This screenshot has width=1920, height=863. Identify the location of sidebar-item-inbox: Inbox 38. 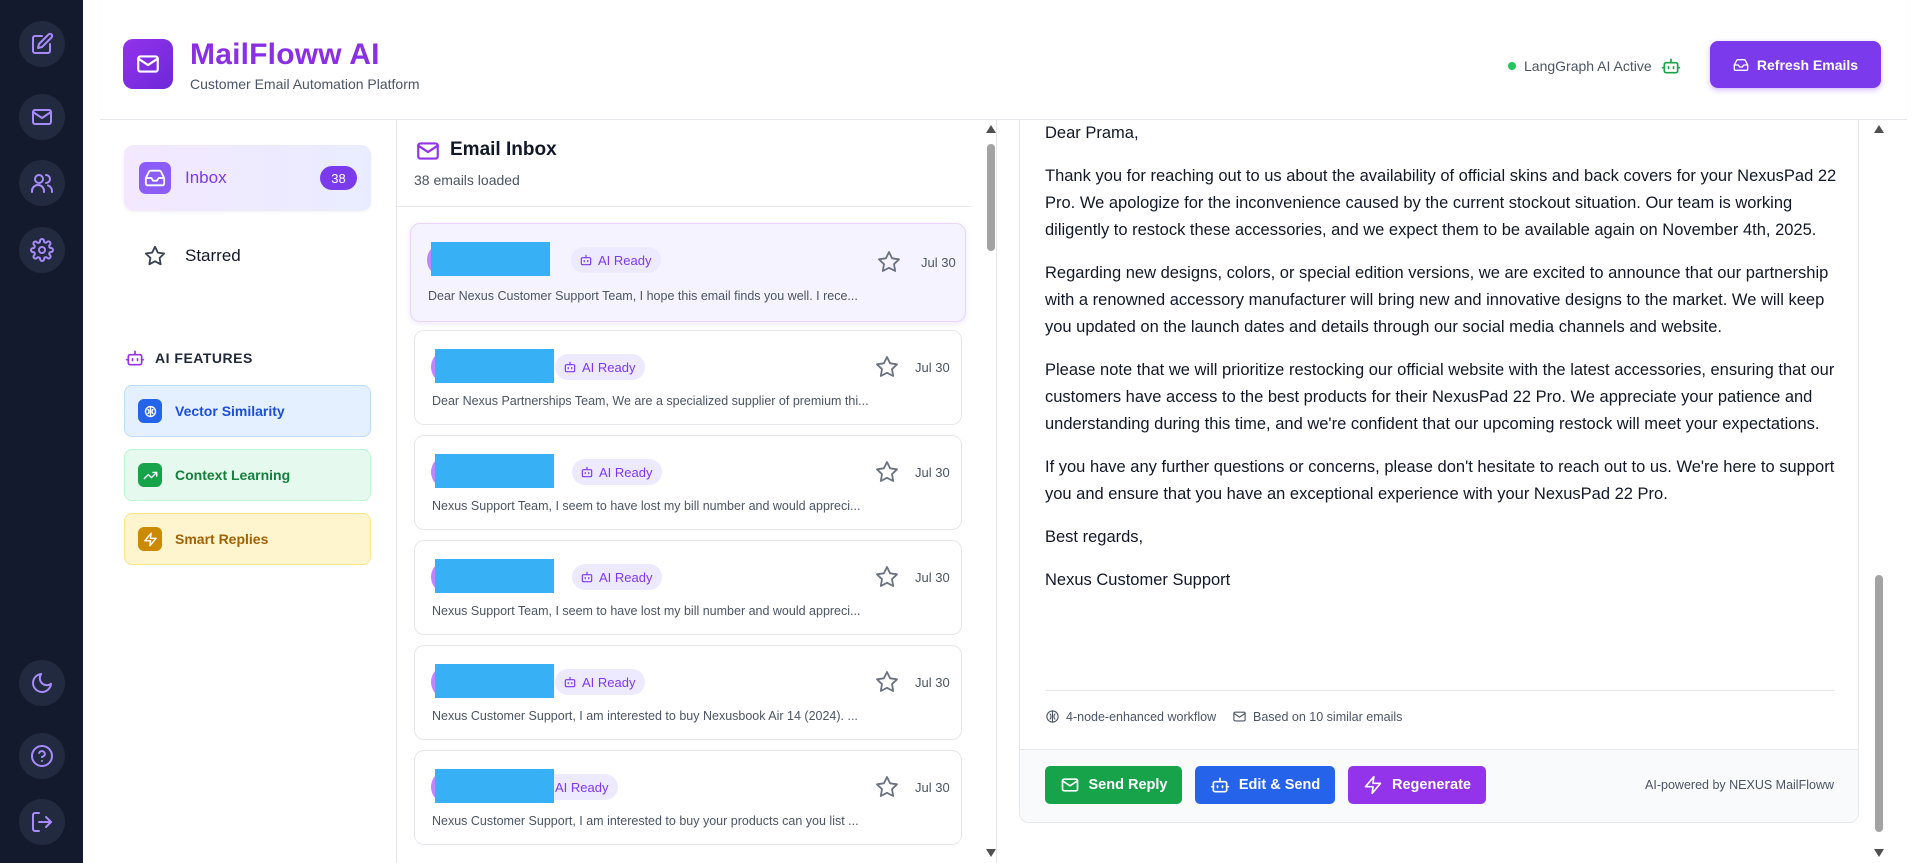
(247, 178).